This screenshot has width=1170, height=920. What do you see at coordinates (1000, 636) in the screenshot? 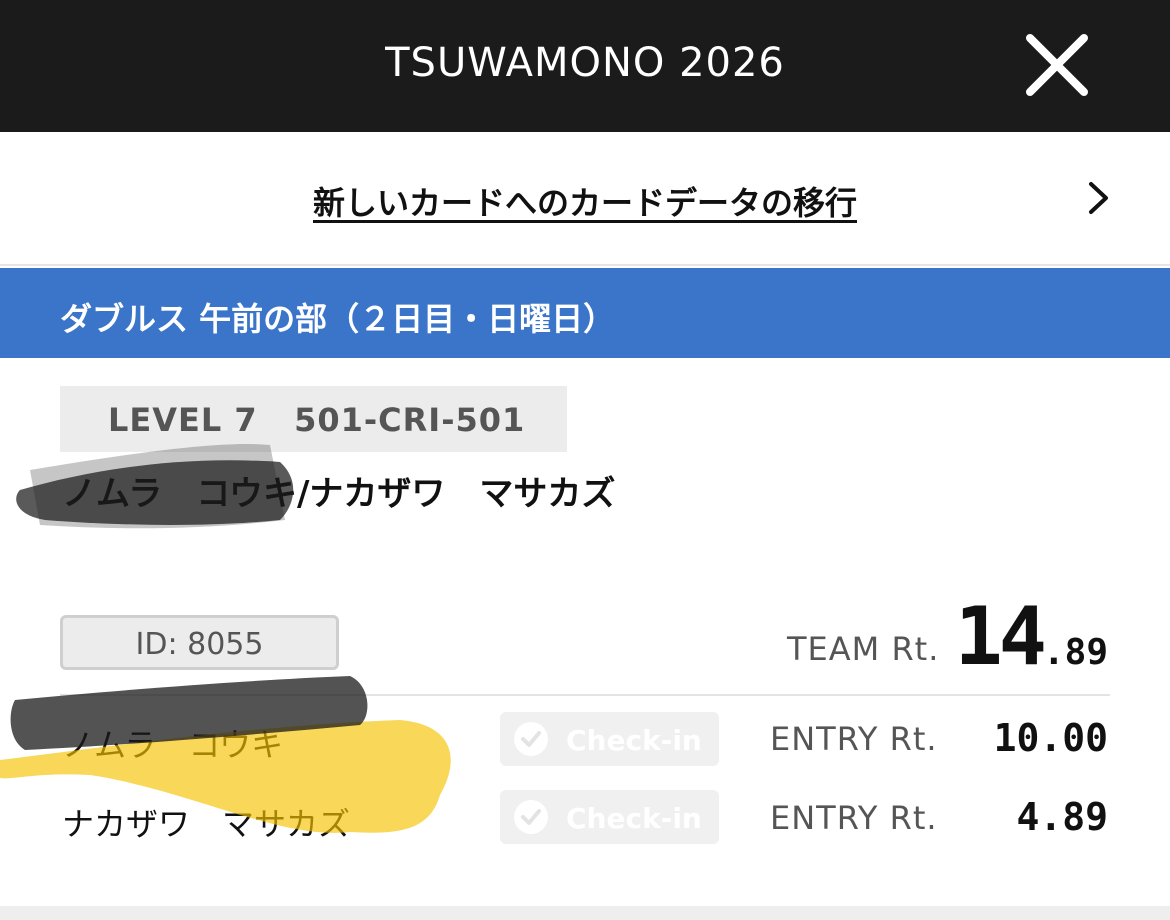
I see `team-rating-integer: 14` at bounding box center [1000, 636].